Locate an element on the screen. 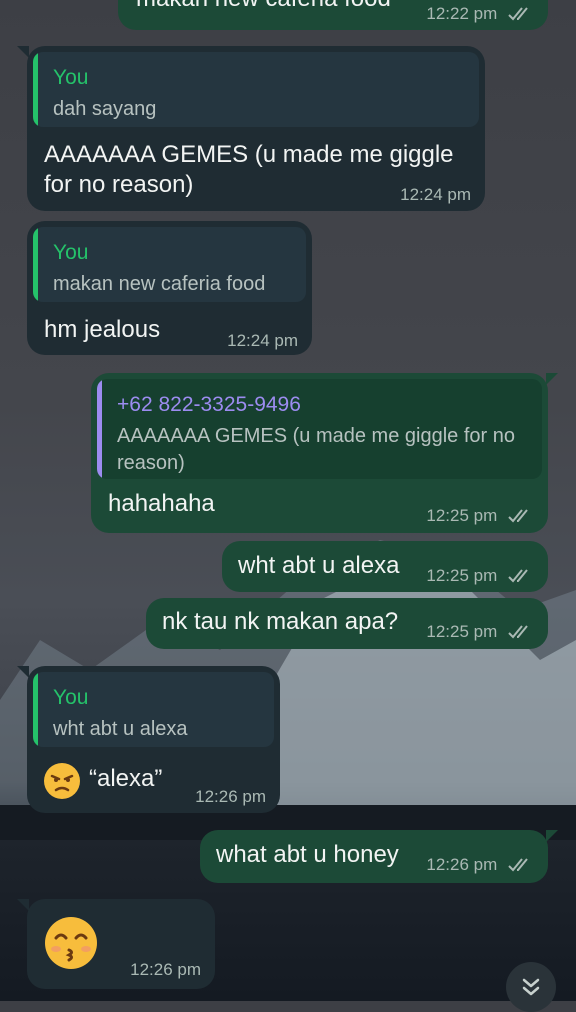  reply-text: dah sayang is located at coordinates (105, 109).